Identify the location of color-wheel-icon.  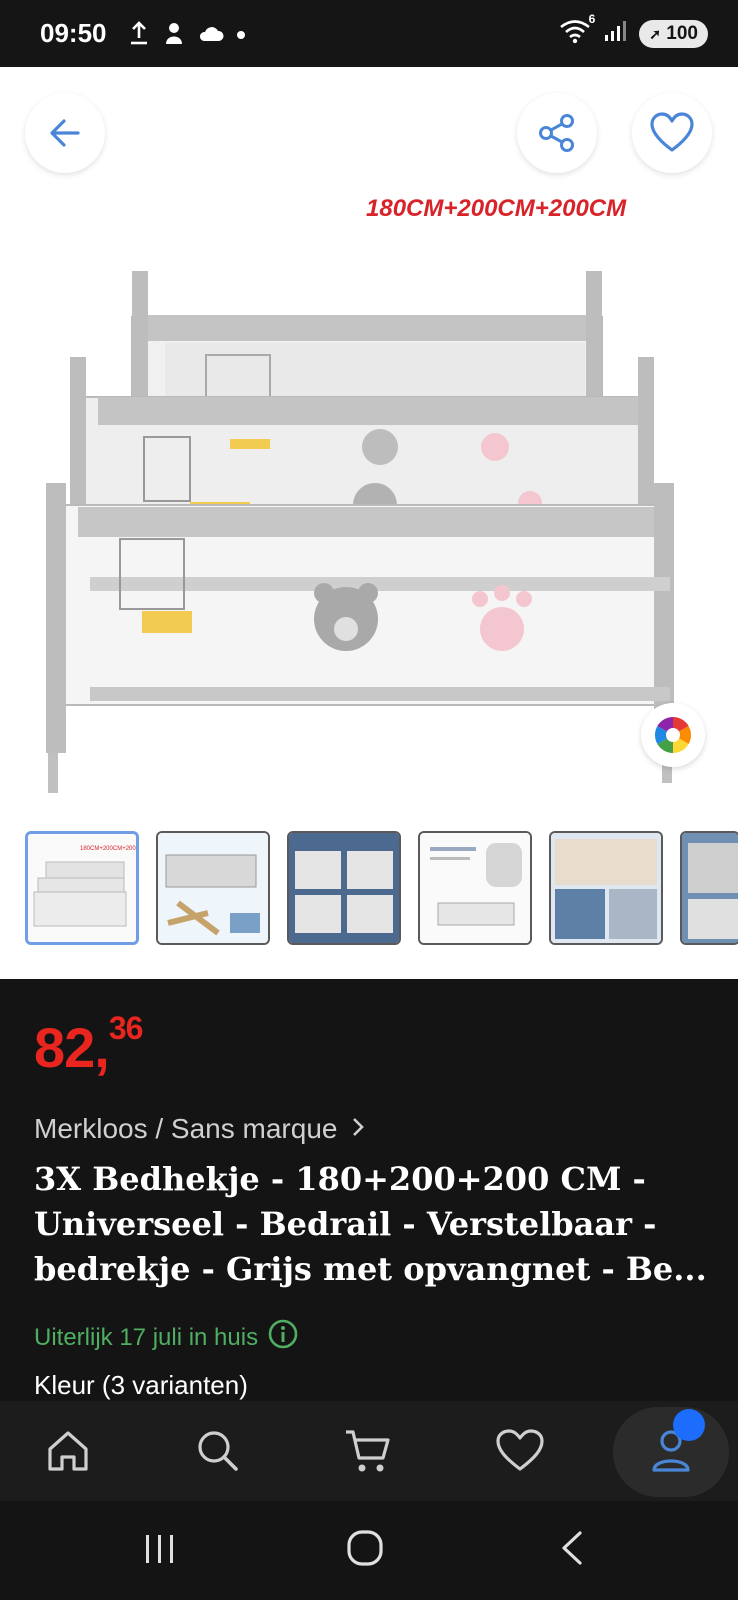
(673, 735).